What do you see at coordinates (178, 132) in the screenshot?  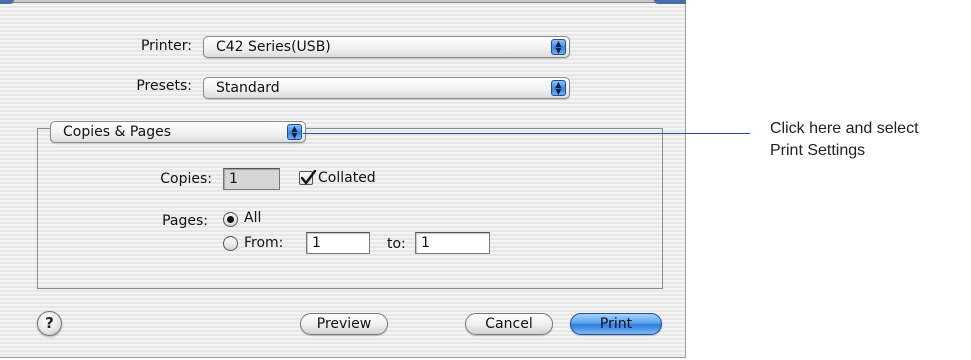 I see `panel-menu-popup: Copies & Pages ▲ ▼` at bounding box center [178, 132].